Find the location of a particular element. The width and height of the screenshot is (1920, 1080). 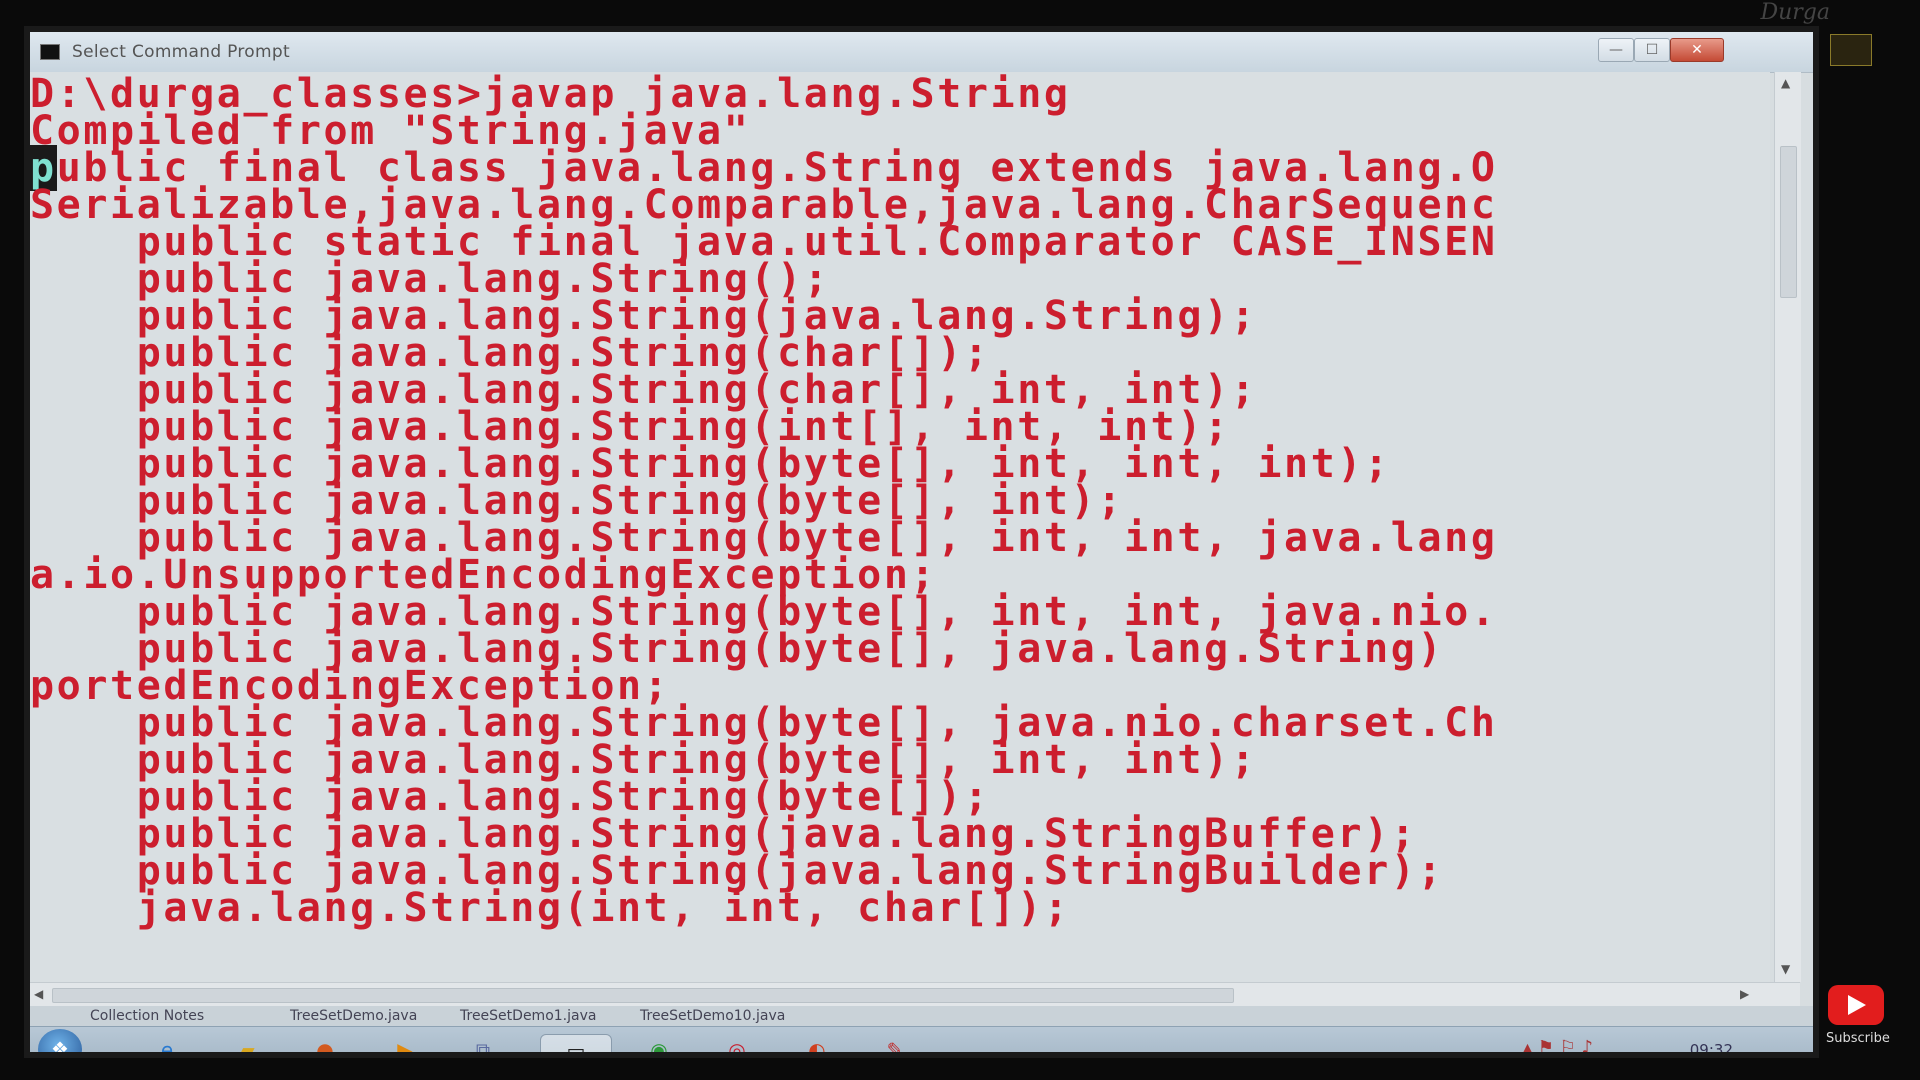

scroll-left-icon: ◀ is located at coordinates (38, 994).